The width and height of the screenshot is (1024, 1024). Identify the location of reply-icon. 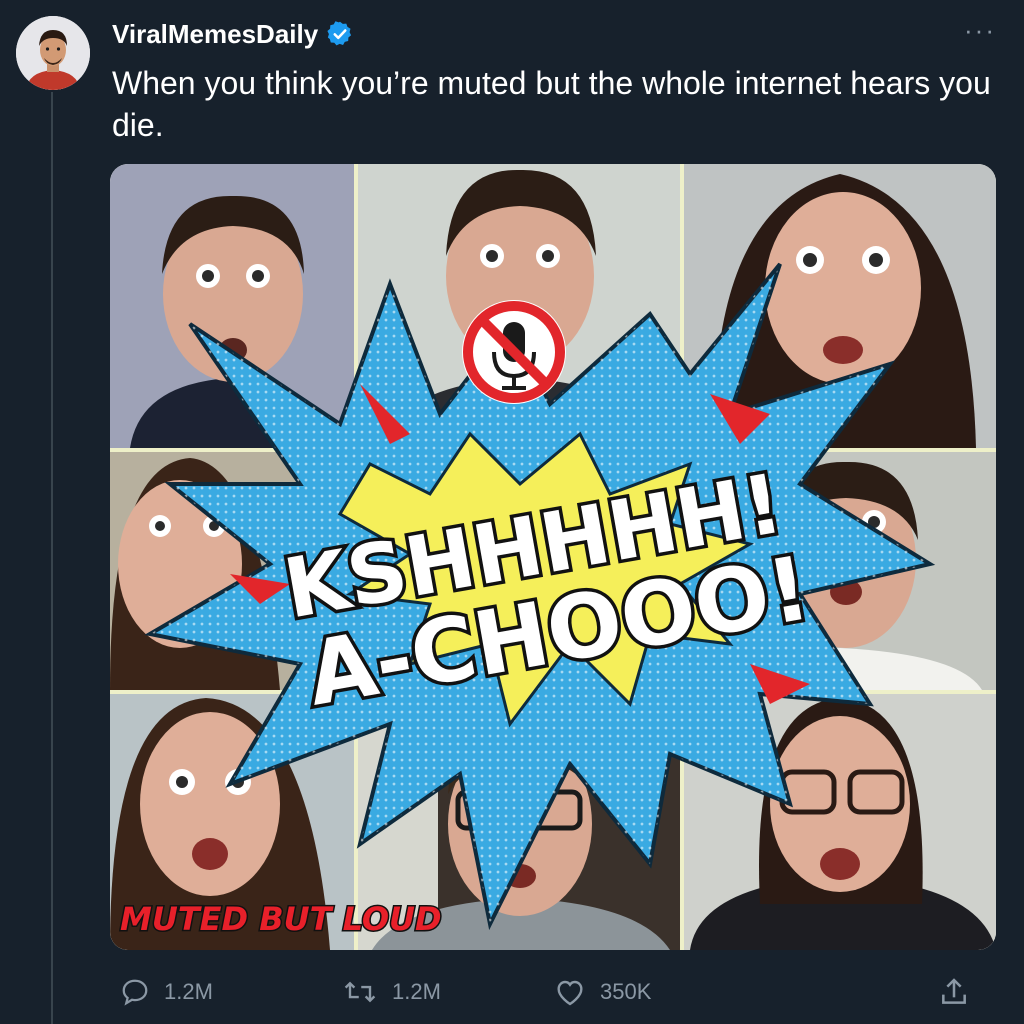
(135, 992).